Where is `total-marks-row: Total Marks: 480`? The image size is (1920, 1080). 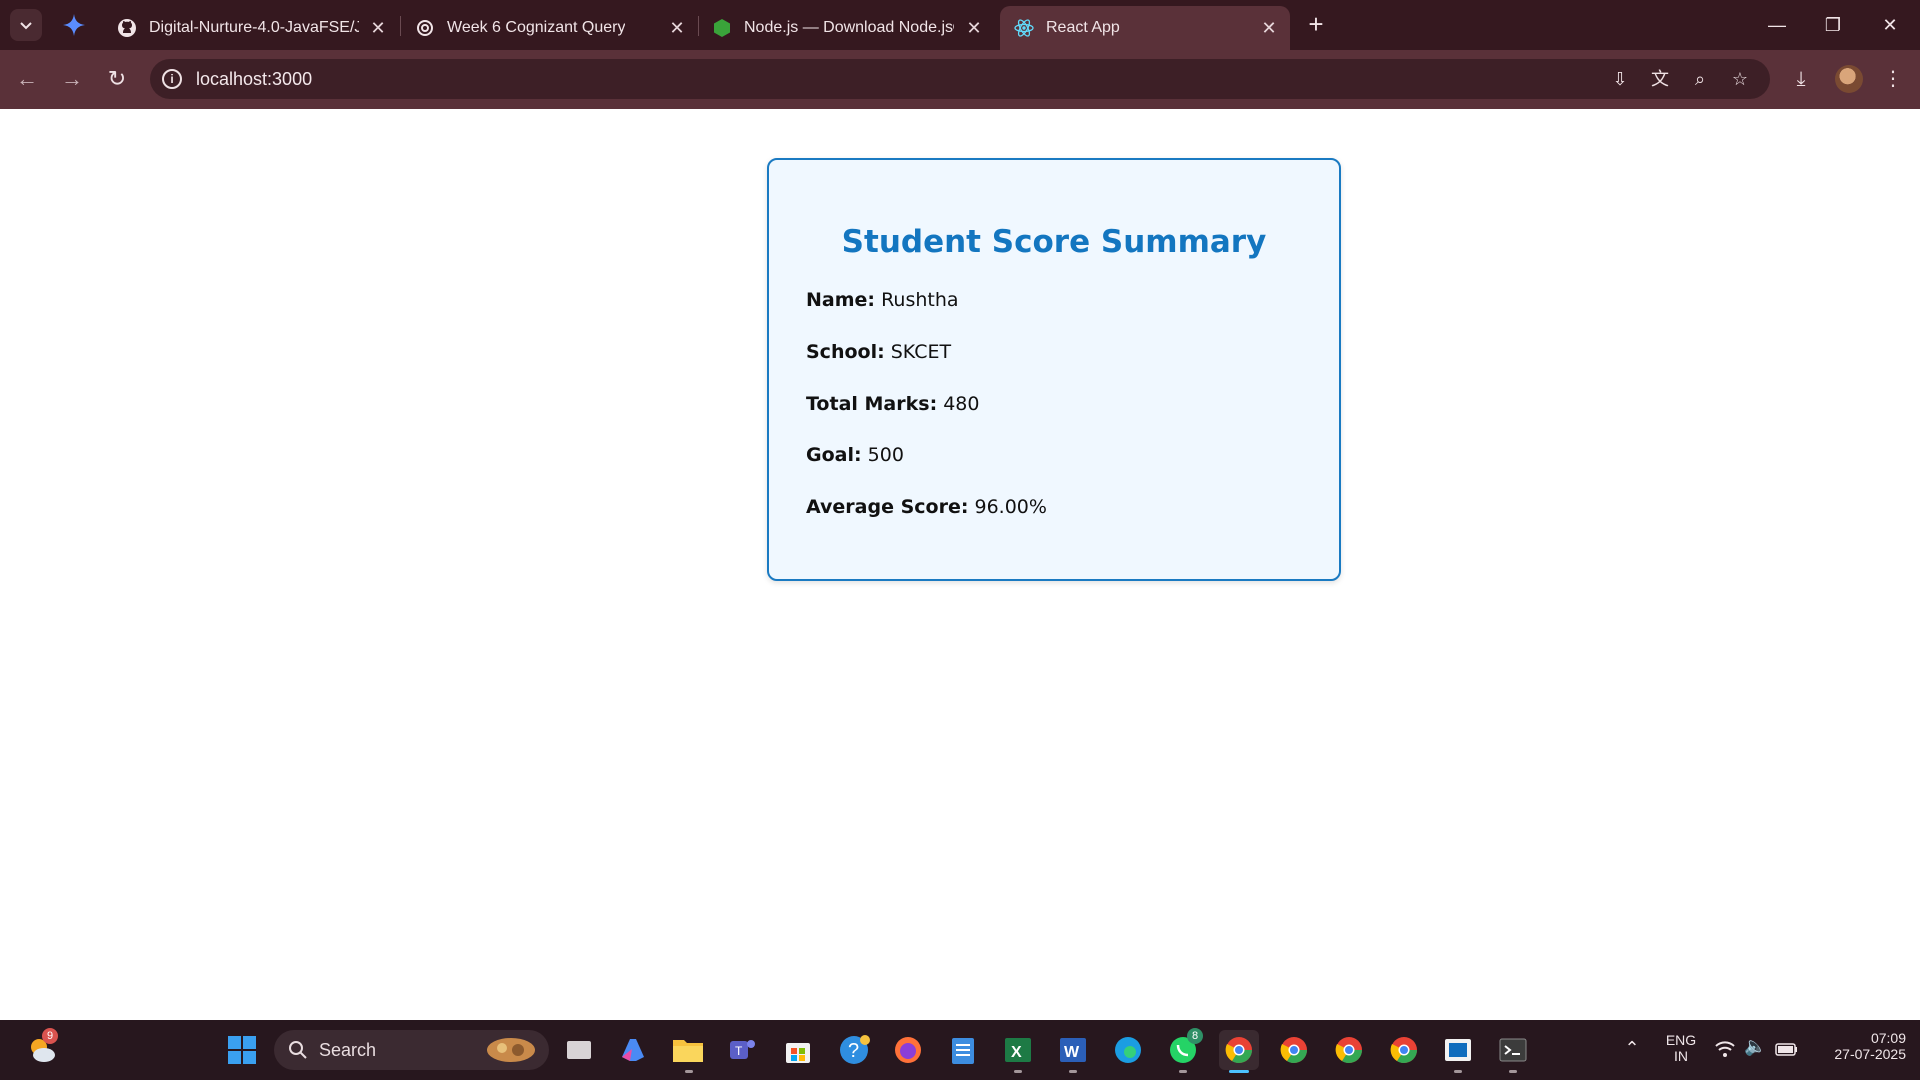 total-marks-row: Total Marks: 480 is located at coordinates (892, 404).